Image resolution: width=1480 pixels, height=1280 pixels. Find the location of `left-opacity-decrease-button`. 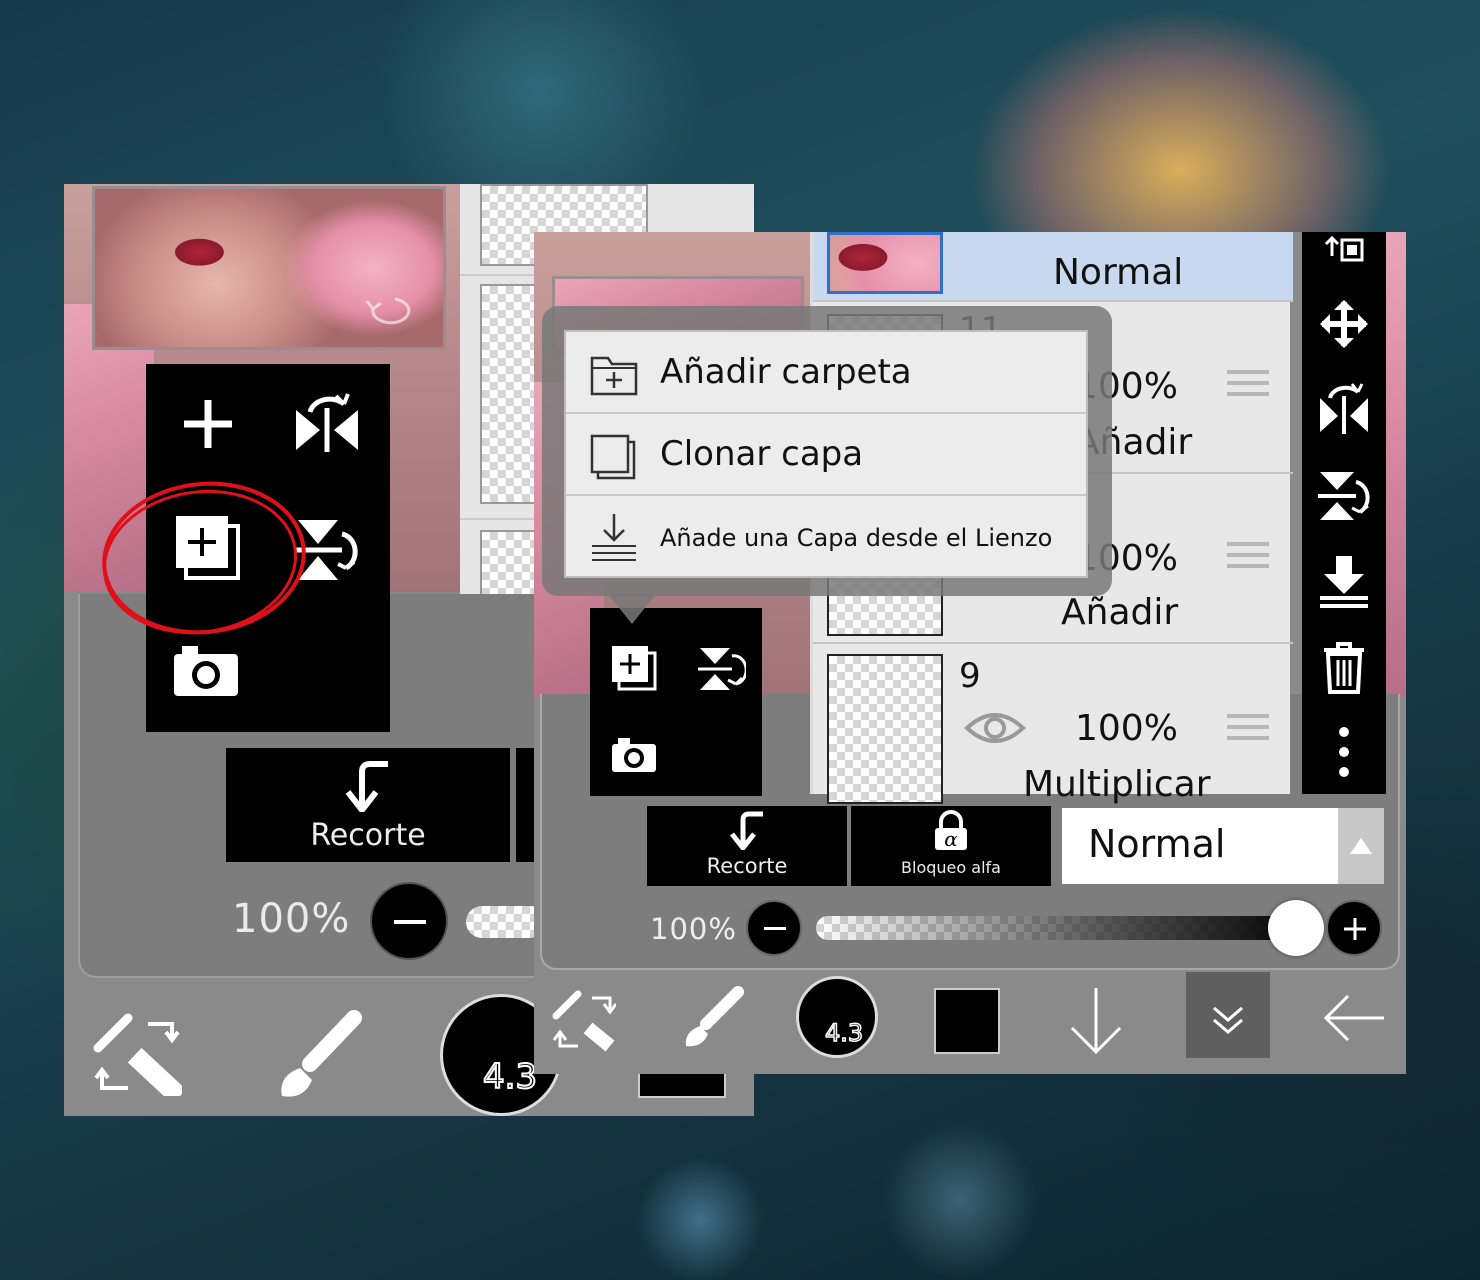

left-opacity-decrease-button is located at coordinates (409, 921).